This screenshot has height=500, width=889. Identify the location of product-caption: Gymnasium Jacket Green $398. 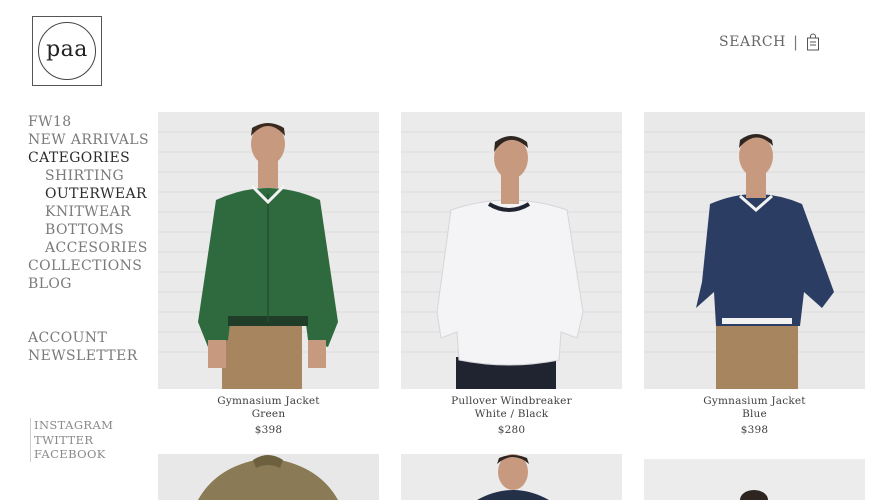
(268, 416).